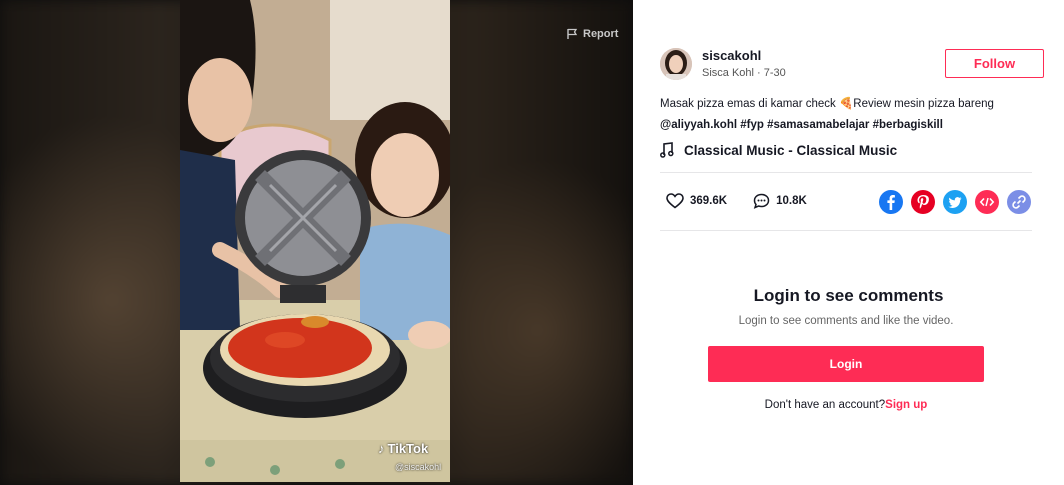  I want to click on facebook-share-button, so click(891, 202).